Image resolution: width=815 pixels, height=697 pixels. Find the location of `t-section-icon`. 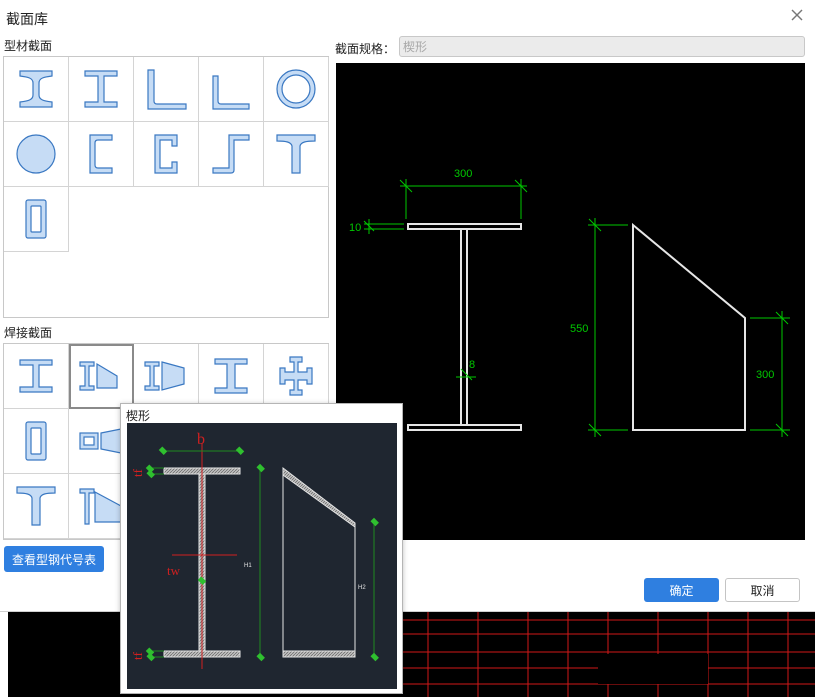

t-section-icon is located at coordinates (296, 154).